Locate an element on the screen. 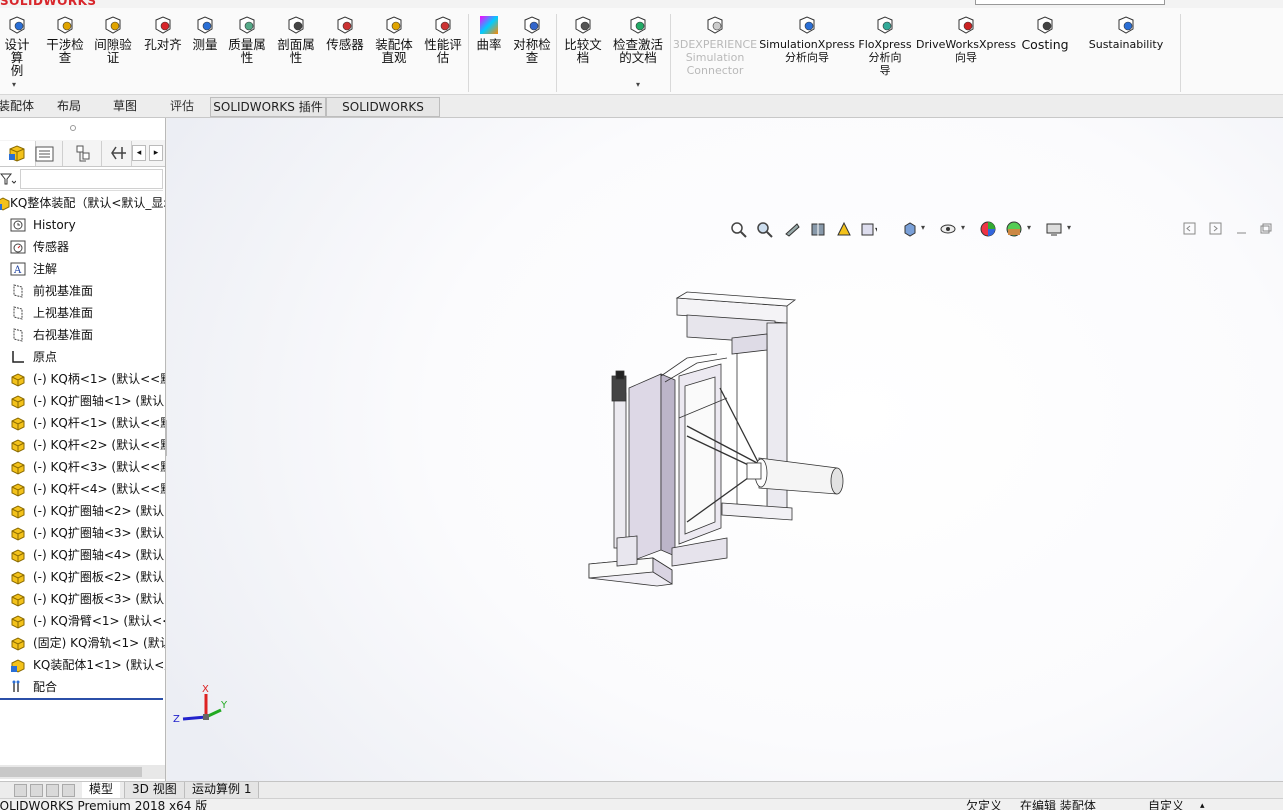 The height and width of the screenshot is (810, 1283). tree-node: 配合 is located at coordinates (82, 687).